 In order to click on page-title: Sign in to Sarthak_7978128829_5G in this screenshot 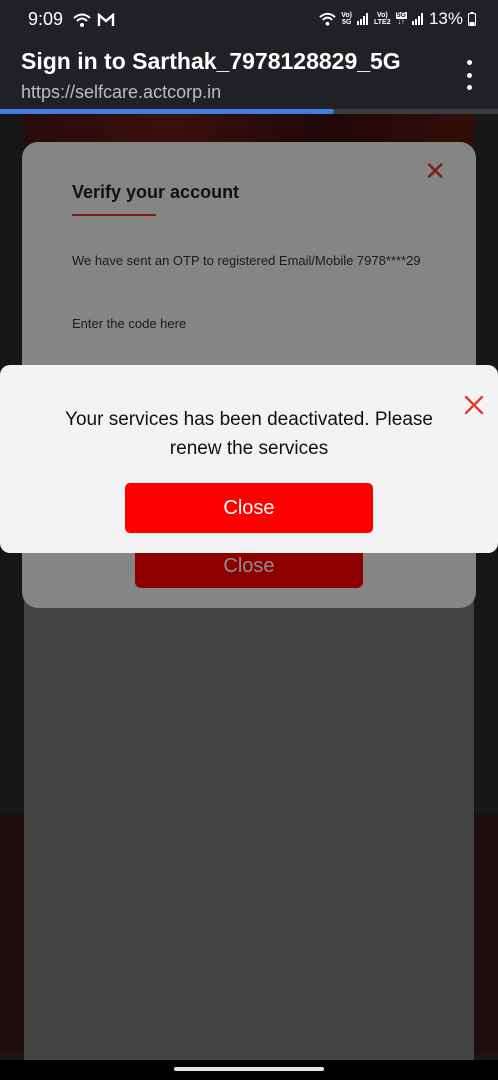, I will do `click(211, 61)`.